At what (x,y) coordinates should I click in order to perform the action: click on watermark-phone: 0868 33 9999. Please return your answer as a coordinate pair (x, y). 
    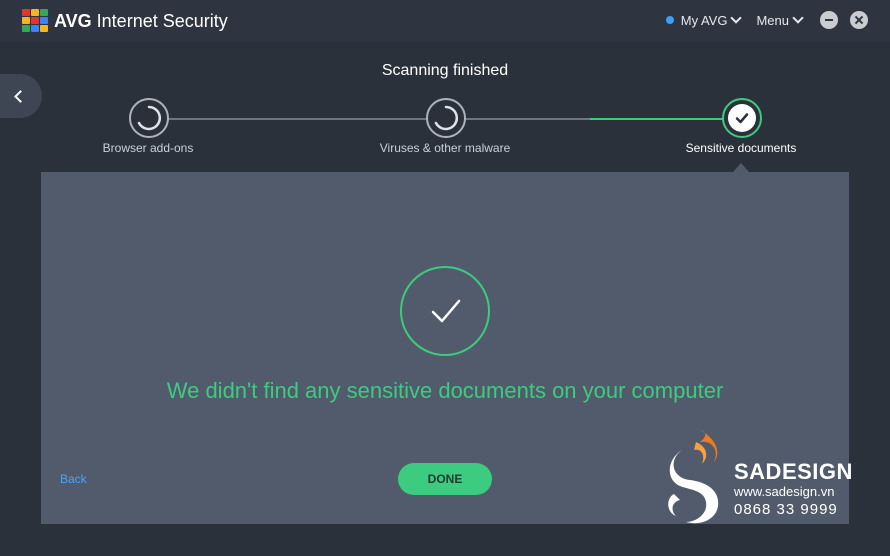
    Looking at the image, I should click on (786, 509).